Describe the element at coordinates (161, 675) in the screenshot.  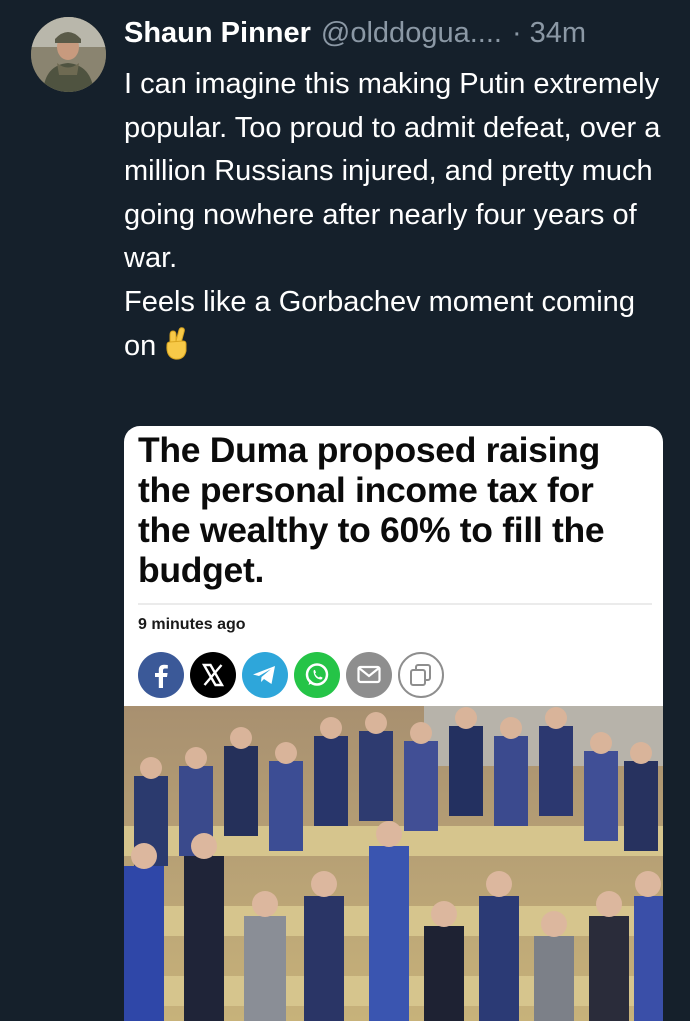
I see `facebook-icon` at that location.